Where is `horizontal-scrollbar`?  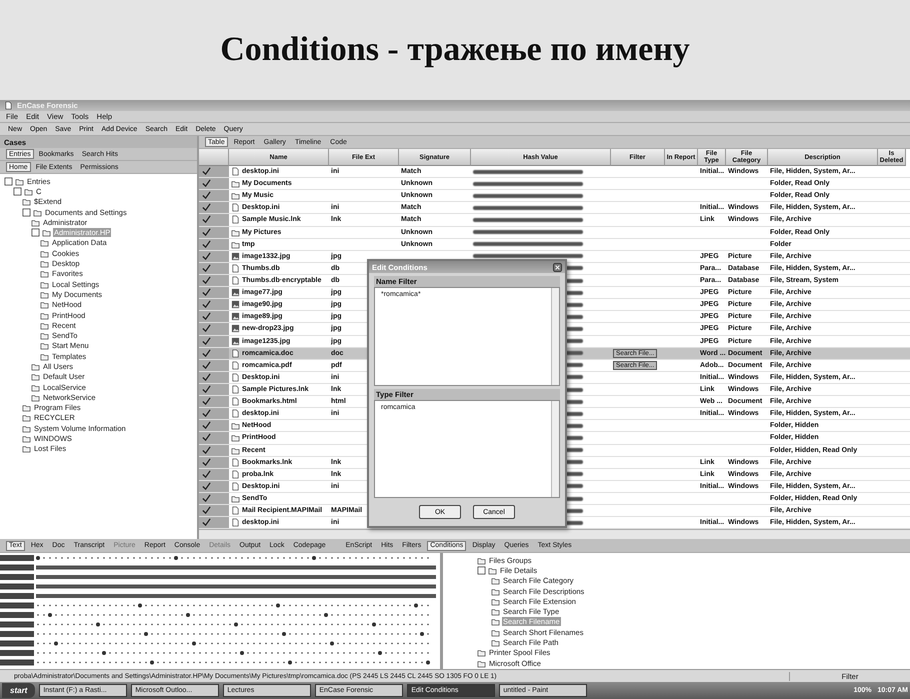 horizontal-scrollbar is located at coordinates (554, 534).